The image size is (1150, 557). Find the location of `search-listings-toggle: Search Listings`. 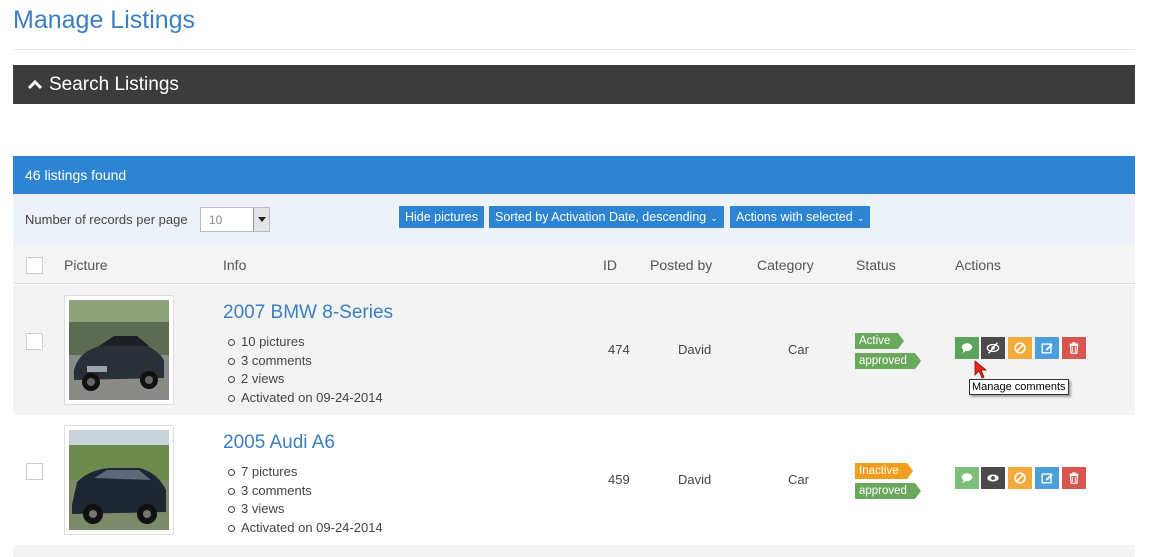

search-listings-toggle: Search Listings is located at coordinates (574, 84).